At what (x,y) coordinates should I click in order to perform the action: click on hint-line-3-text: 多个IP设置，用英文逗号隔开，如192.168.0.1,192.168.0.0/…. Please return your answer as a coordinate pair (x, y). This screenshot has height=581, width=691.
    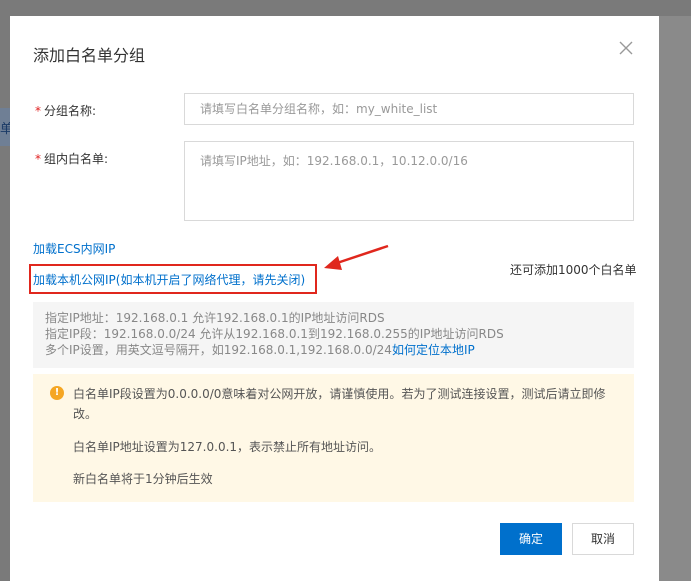
    Looking at the image, I should click on (218, 350).